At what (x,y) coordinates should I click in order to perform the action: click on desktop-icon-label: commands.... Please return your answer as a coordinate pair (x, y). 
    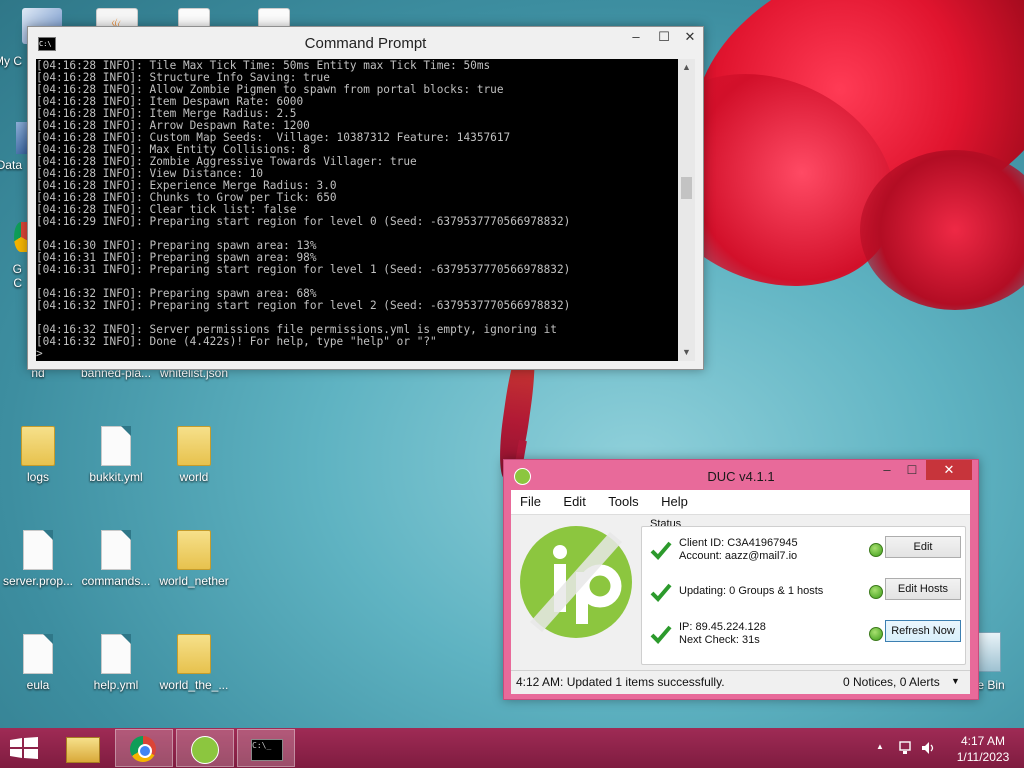
    Looking at the image, I should click on (116, 581).